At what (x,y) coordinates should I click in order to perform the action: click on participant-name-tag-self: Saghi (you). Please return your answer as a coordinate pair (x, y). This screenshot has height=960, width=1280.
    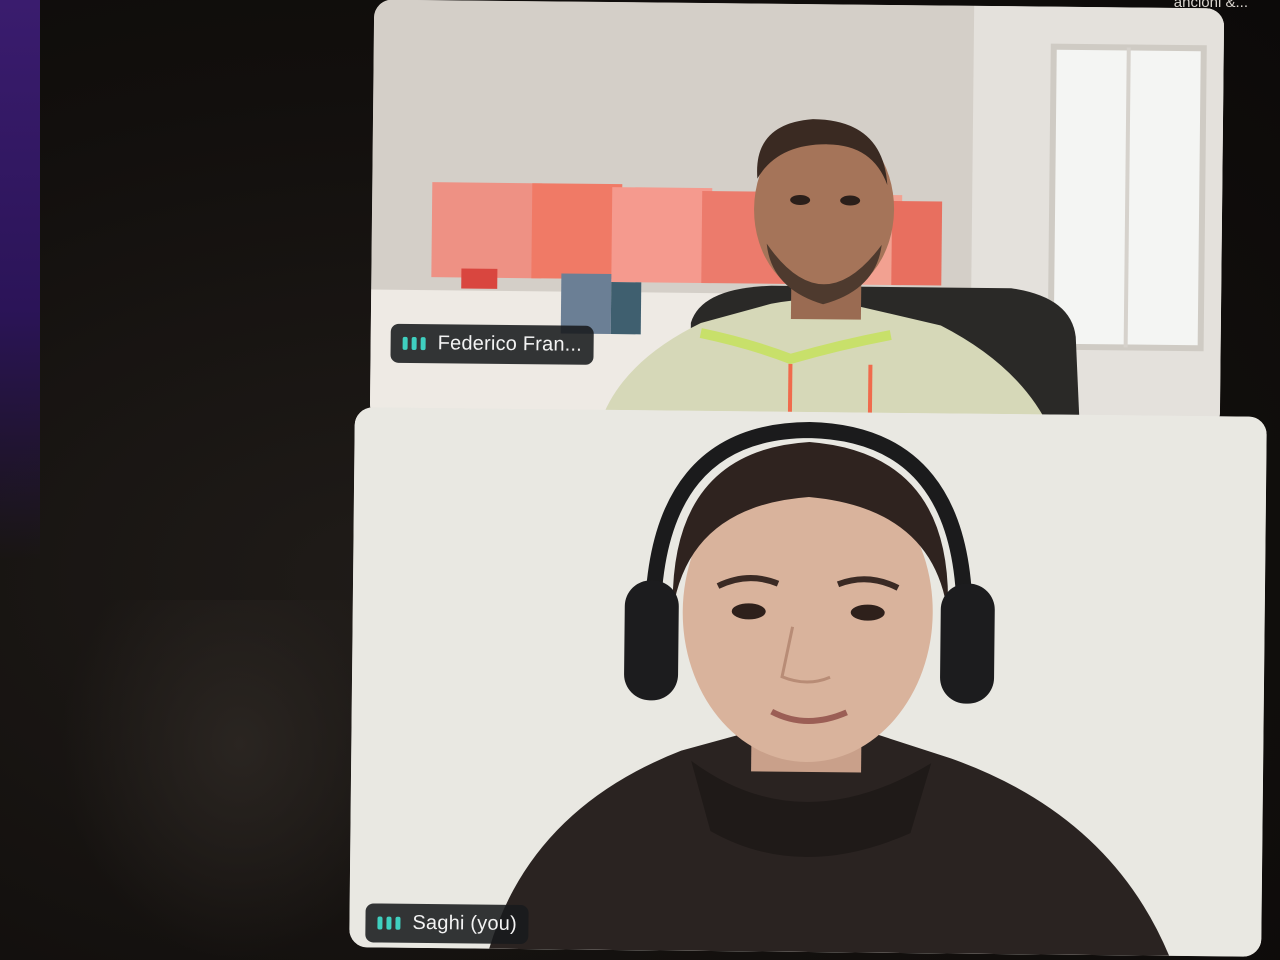
    Looking at the image, I should click on (447, 924).